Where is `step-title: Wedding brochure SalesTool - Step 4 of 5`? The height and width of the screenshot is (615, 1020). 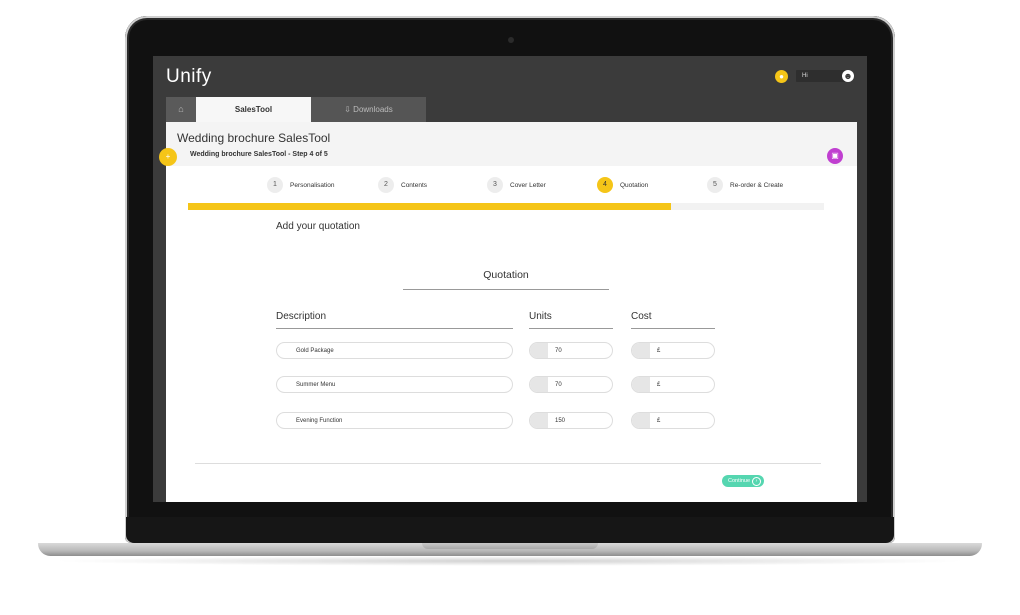 step-title: Wedding brochure SalesTool - Step 4 of 5 is located at coordinates (259, 154).